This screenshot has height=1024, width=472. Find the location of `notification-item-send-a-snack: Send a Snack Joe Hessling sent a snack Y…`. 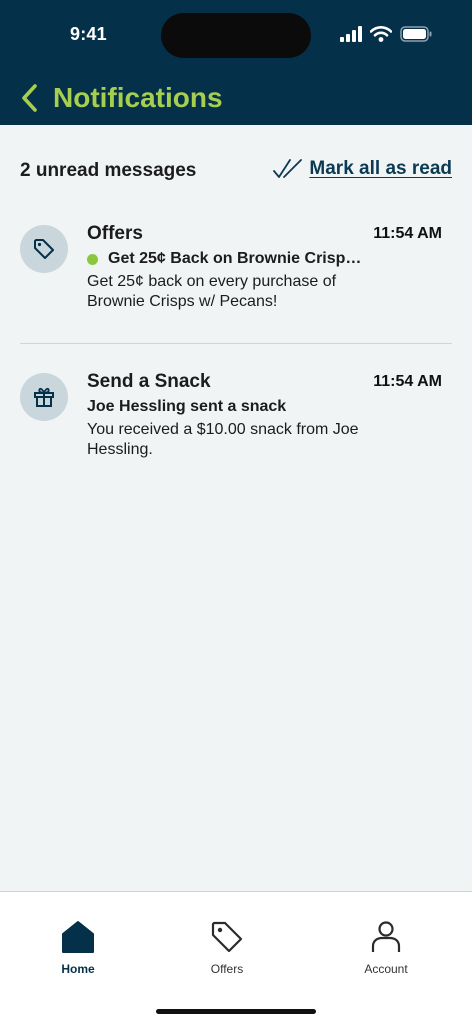

notification-item-send-a-snack: Send a Snack Joe Hessling sent a snack Y… is located at coordinates (236, 425).